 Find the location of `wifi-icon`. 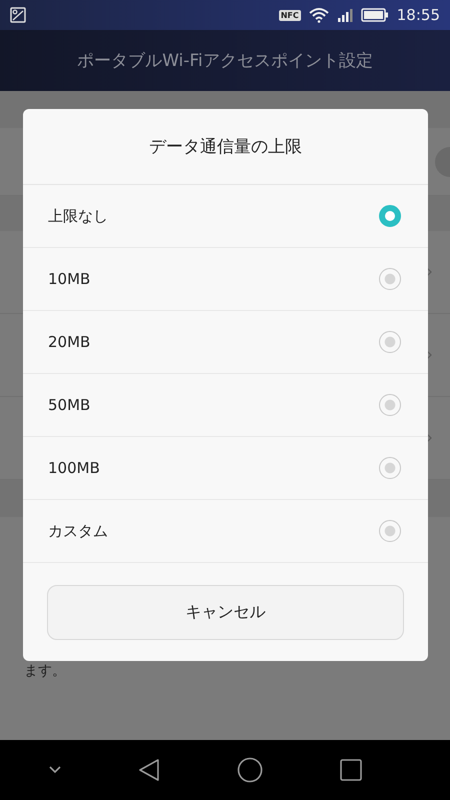

wifi-icon is located at coordinates (318, 15).